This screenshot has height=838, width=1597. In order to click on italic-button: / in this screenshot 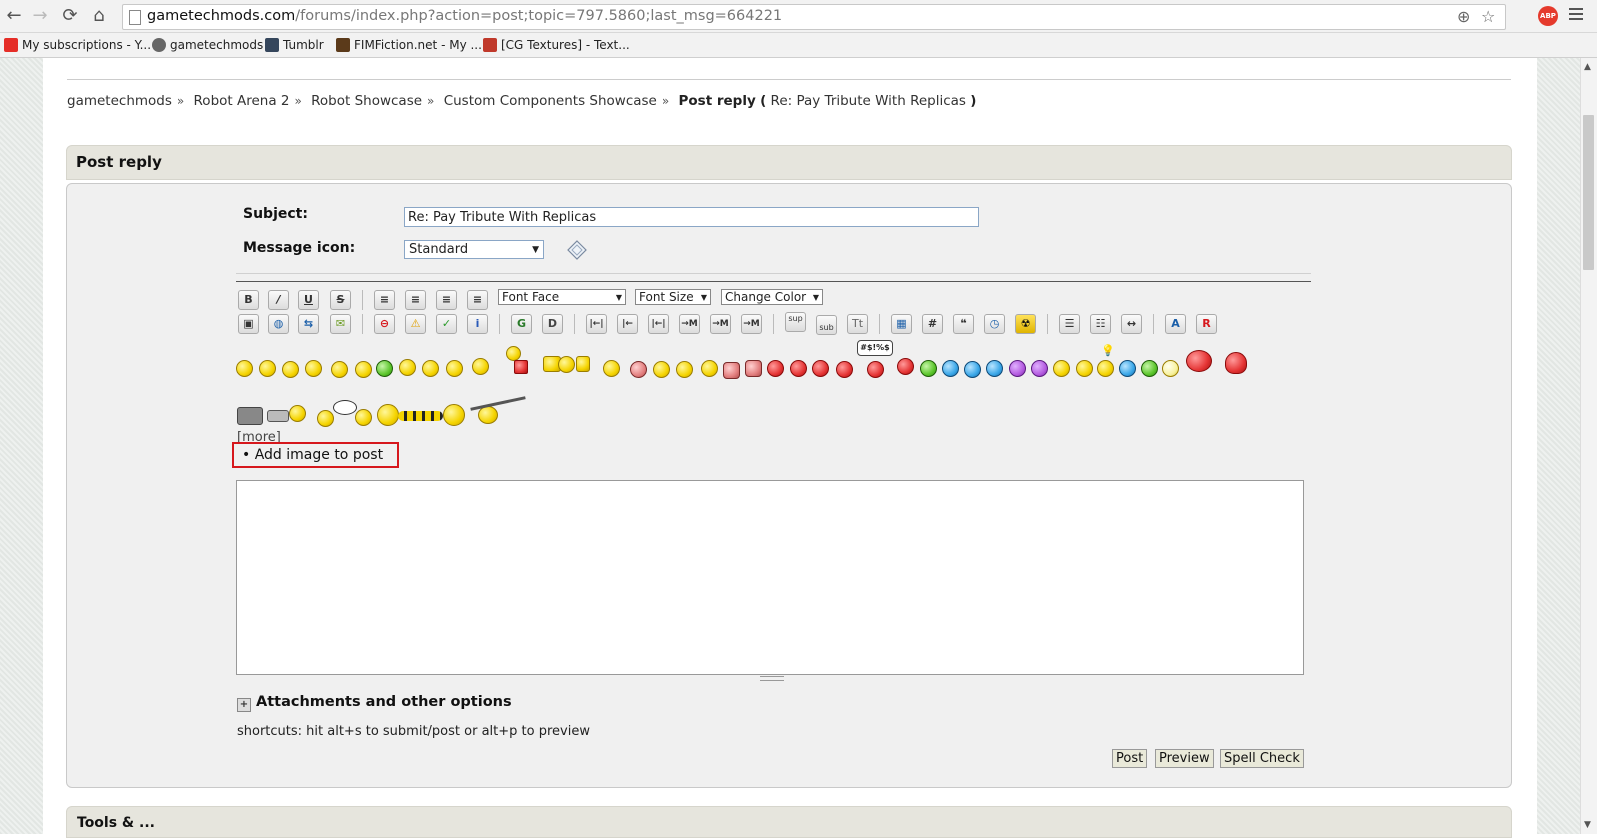, I will do `click(278, 300)`.